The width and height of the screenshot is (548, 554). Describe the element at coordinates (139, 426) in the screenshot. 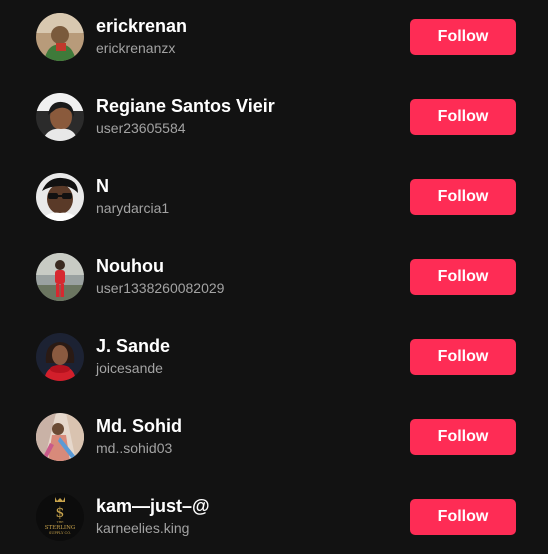

I see `display-name: Md. Sohid` at that location.